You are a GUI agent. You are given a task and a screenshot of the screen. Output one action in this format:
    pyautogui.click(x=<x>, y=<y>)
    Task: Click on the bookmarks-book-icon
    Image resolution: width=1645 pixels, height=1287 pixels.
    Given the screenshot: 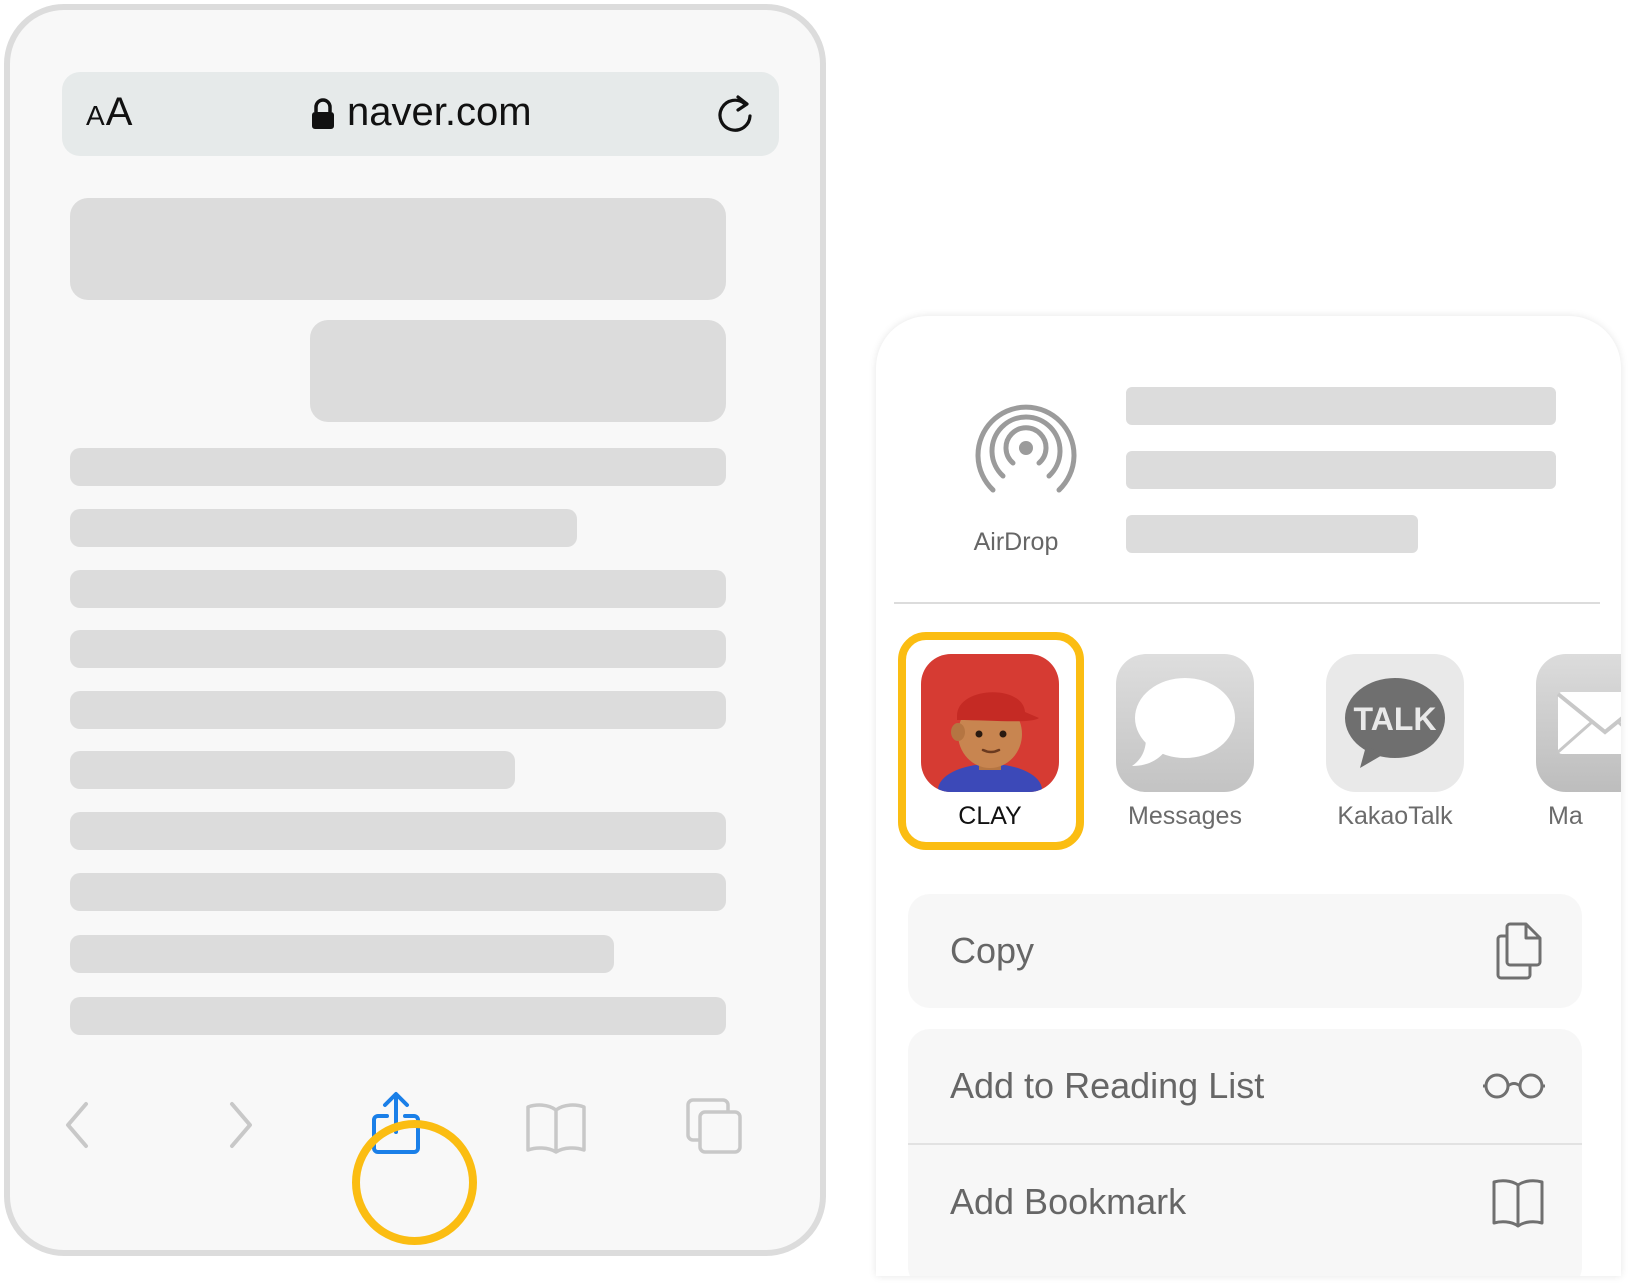 What is the action you would take?
    pyautogui.click(x=556, y=1127)
    